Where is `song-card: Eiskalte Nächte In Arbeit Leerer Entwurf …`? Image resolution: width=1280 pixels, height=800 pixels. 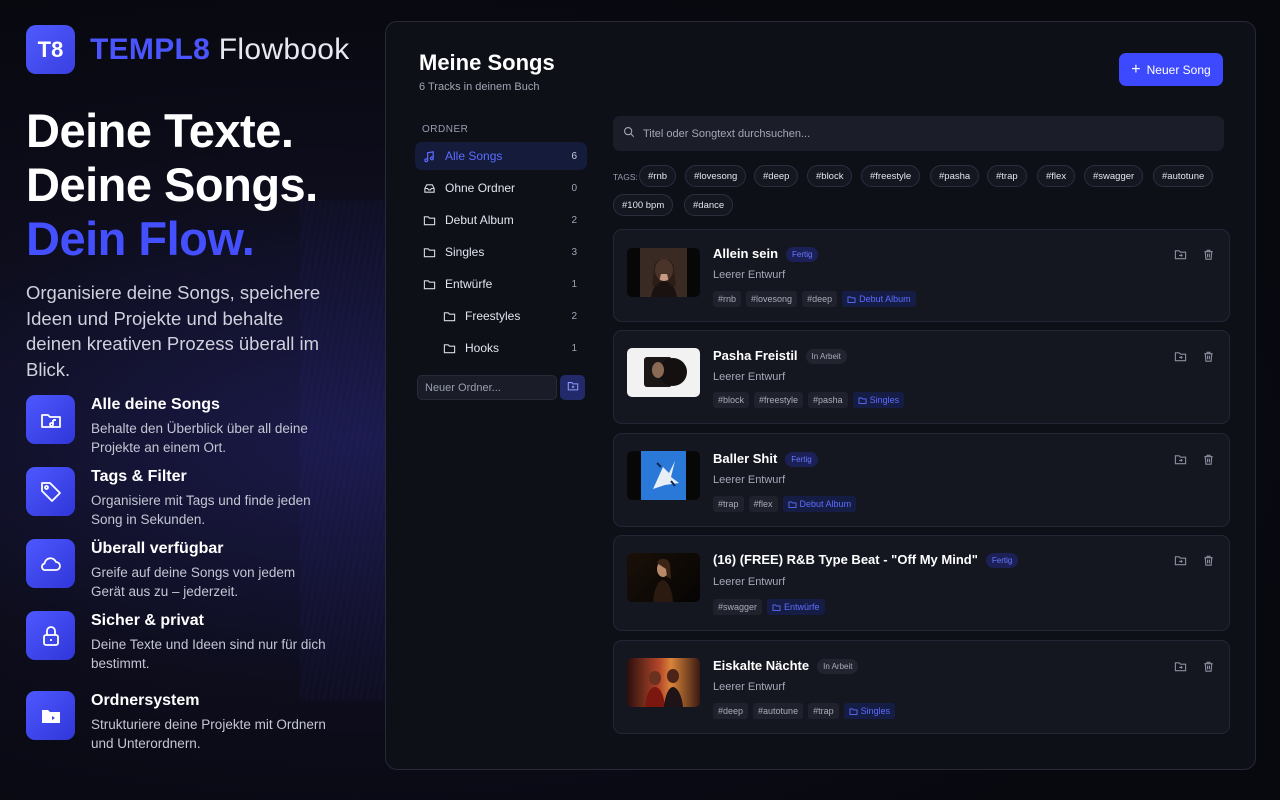 song-card: Eiskalte Nächte In Arbeit Leerer Entwurf … is located at coordinates (921, 687).